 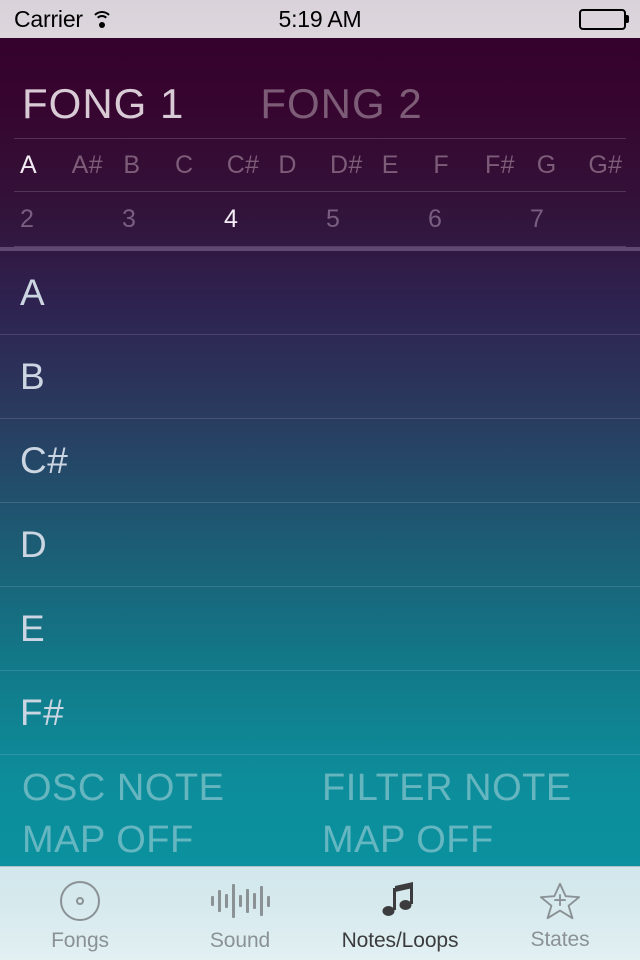 I want to click on waveform-icon, so click(x=240, y=901).